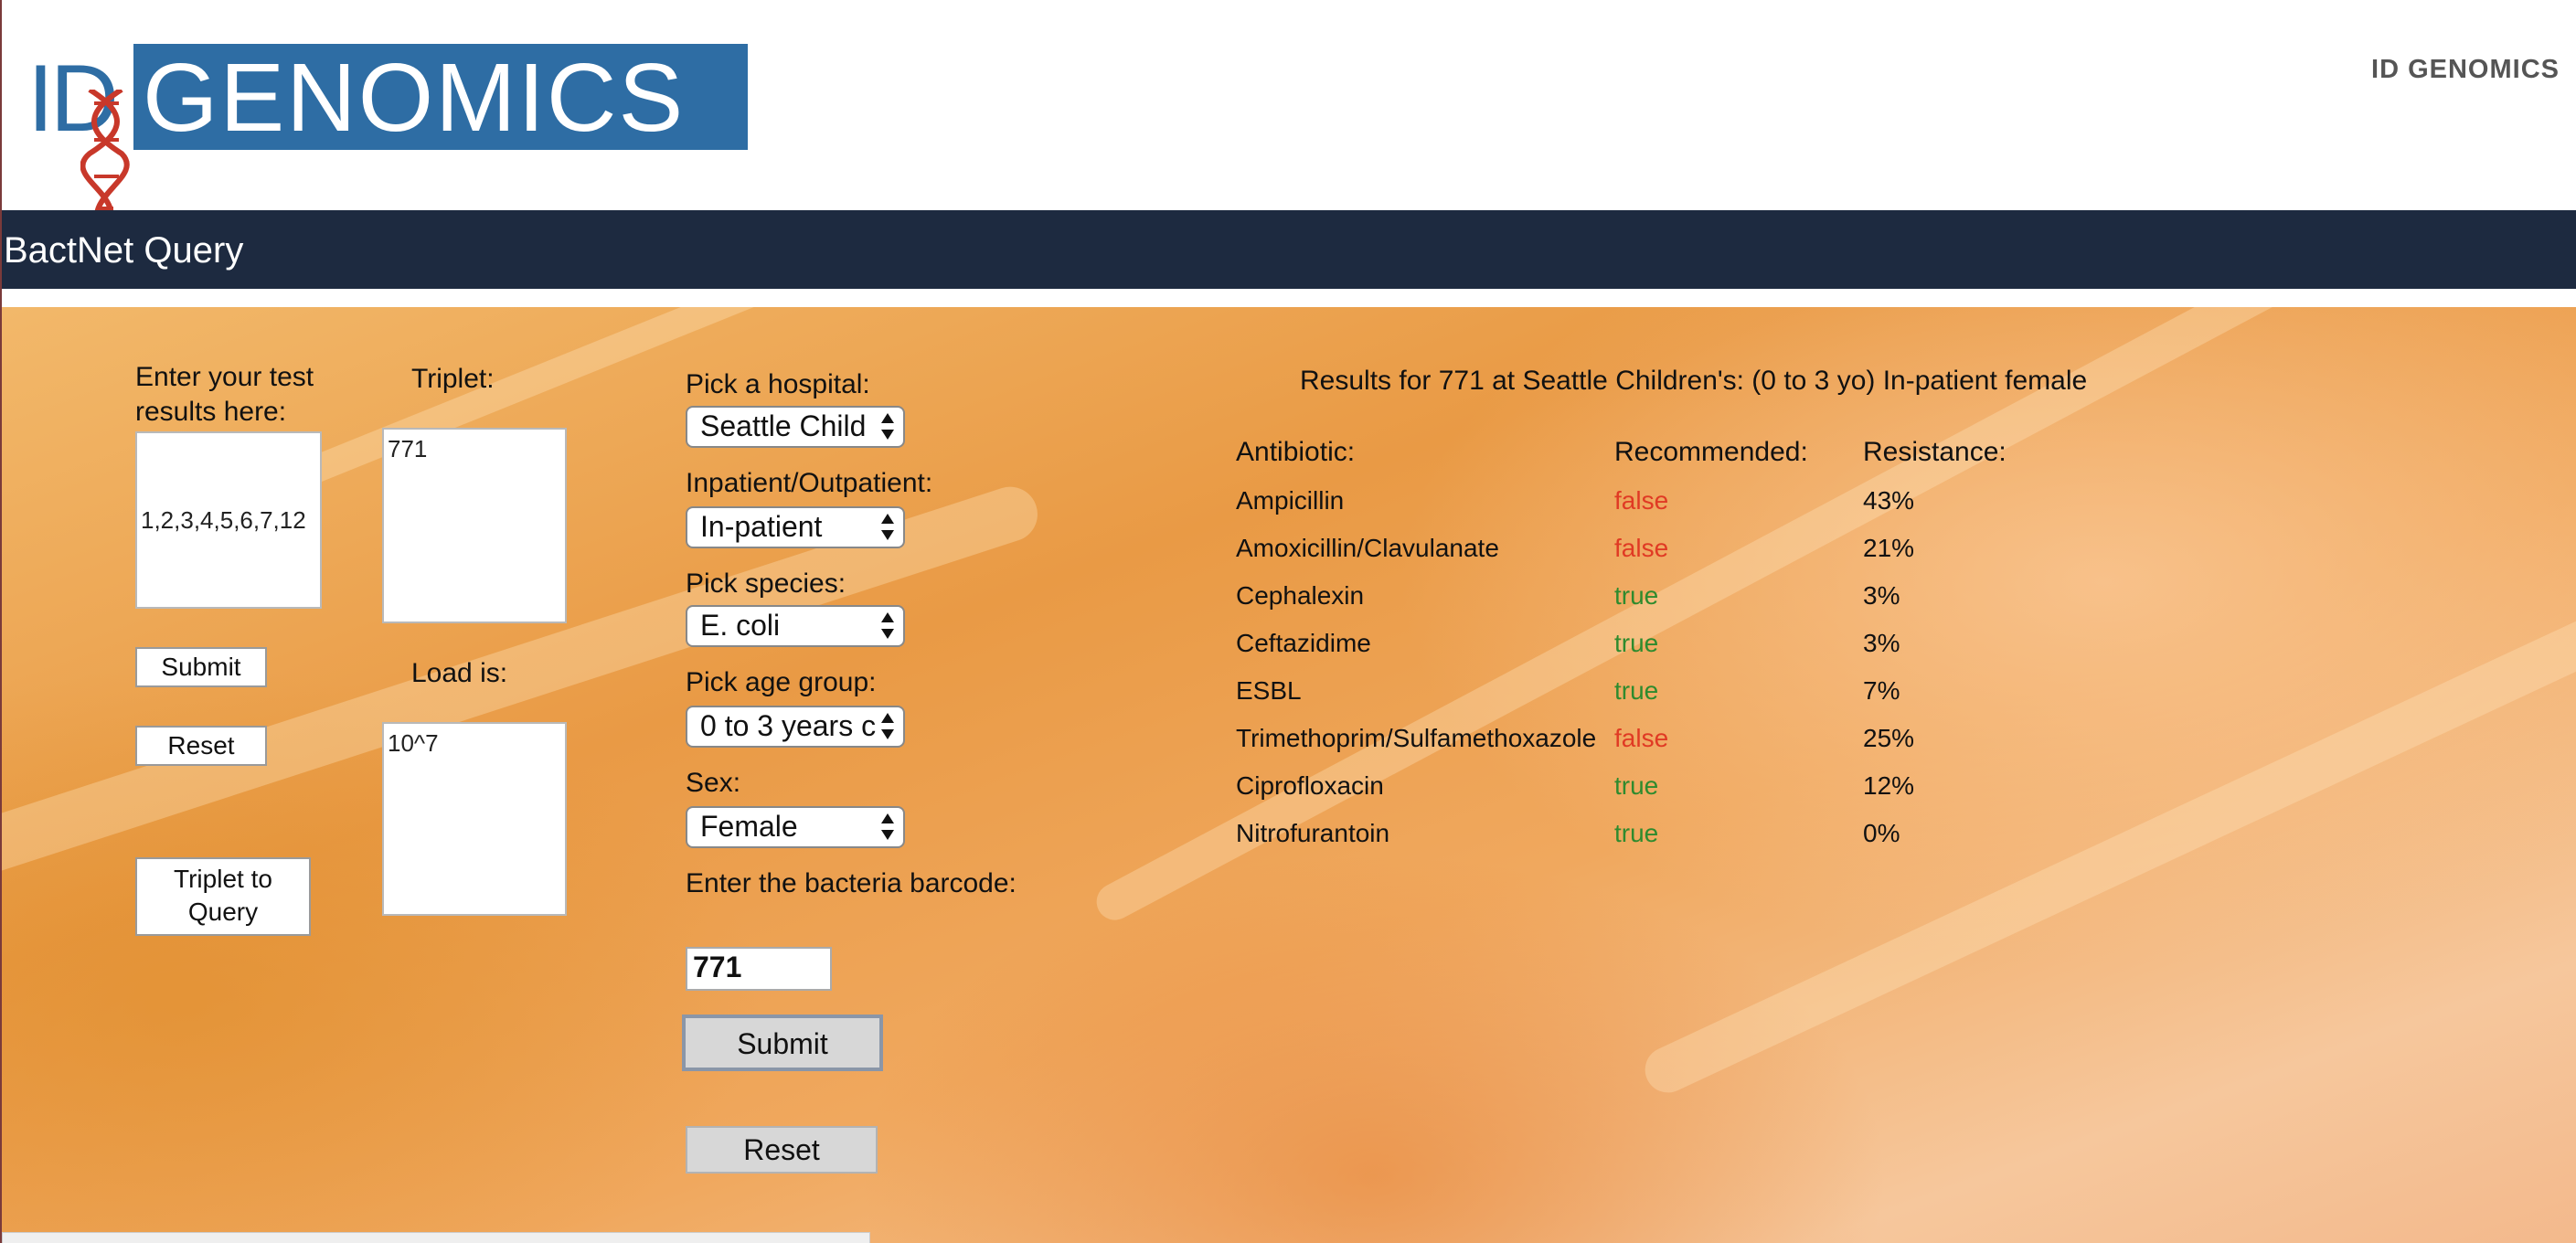  I want to click on inout-select: In-patient, so click(795, 527).